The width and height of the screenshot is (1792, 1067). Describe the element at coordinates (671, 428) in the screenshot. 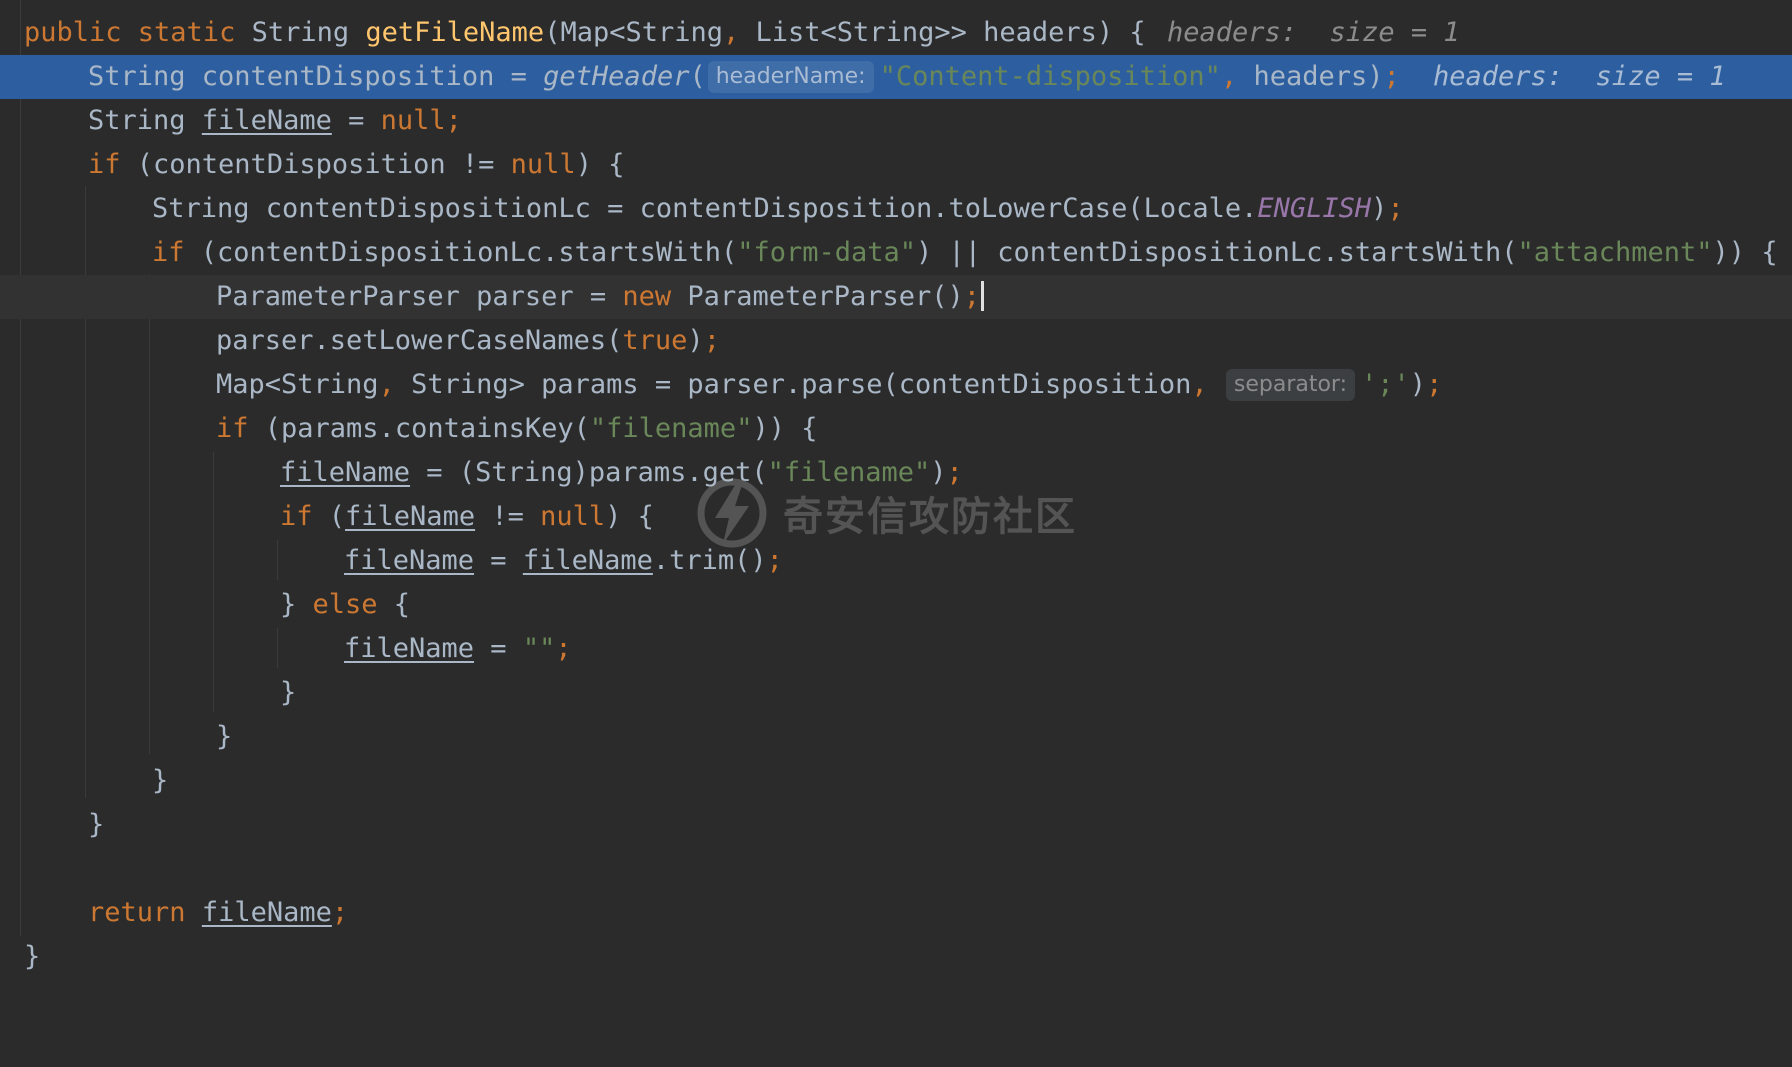

I see `string-literal: "filename"` at that location.